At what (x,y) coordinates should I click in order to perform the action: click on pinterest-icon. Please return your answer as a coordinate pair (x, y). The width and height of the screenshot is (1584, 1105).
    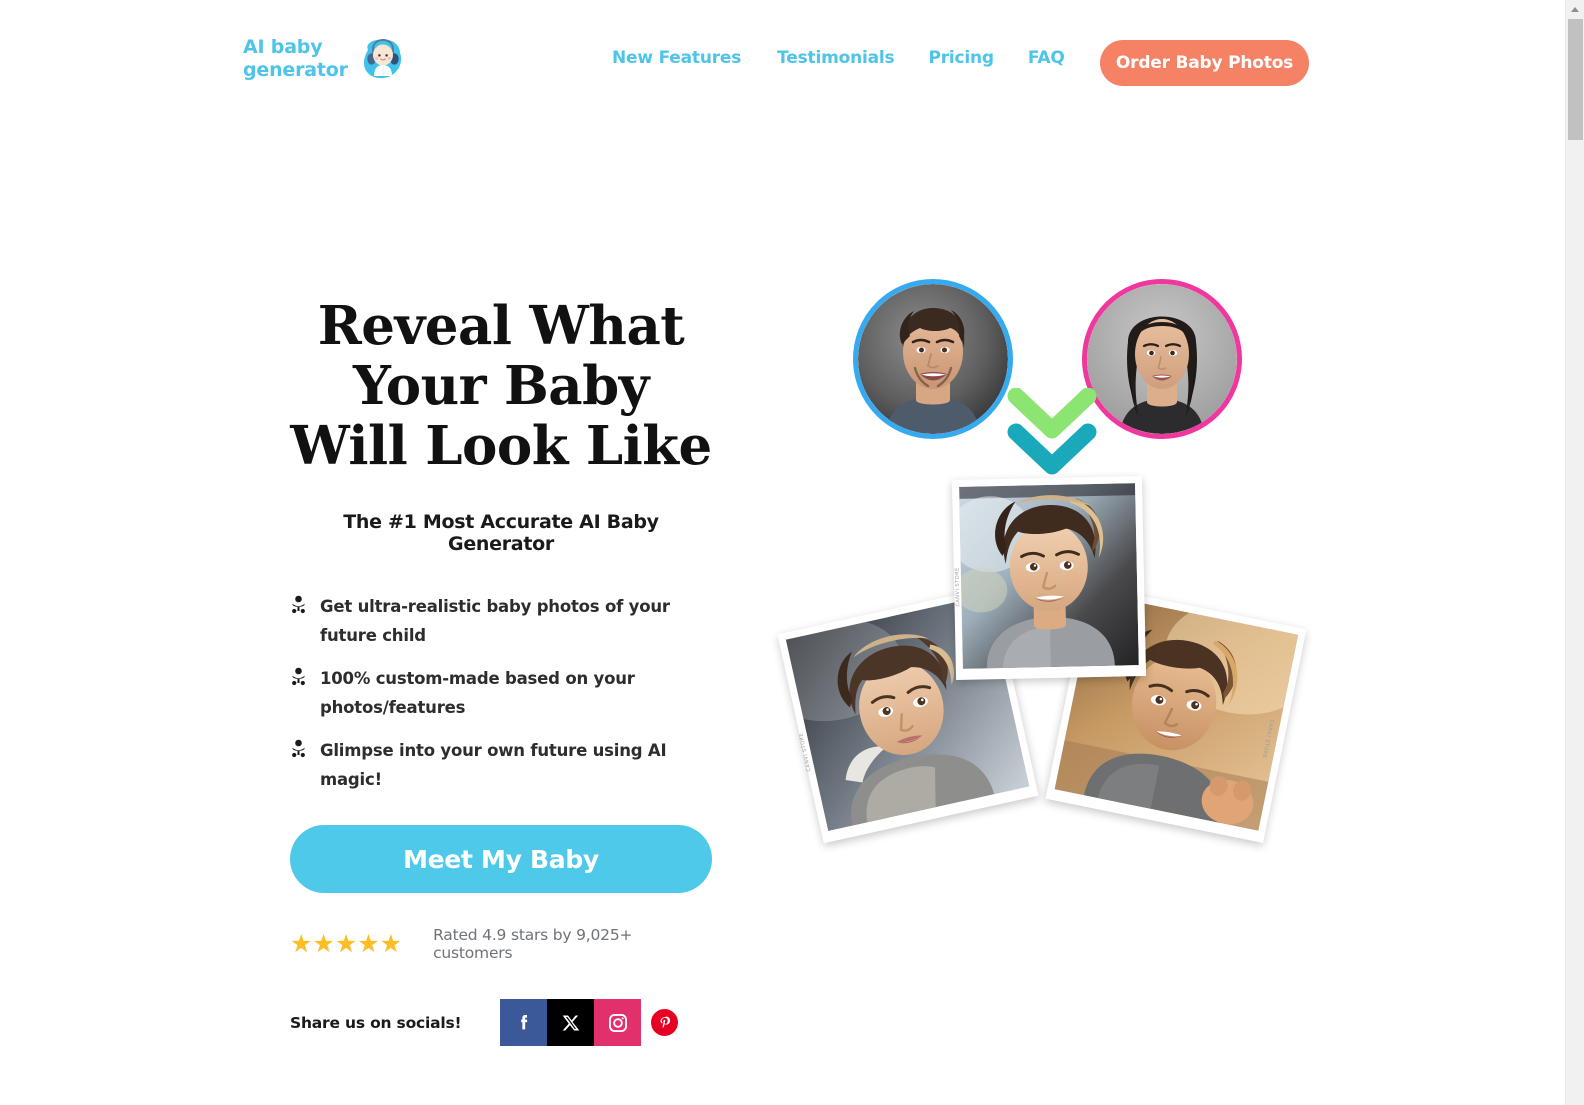
    Looking at the image, I should click on (664, 1022).